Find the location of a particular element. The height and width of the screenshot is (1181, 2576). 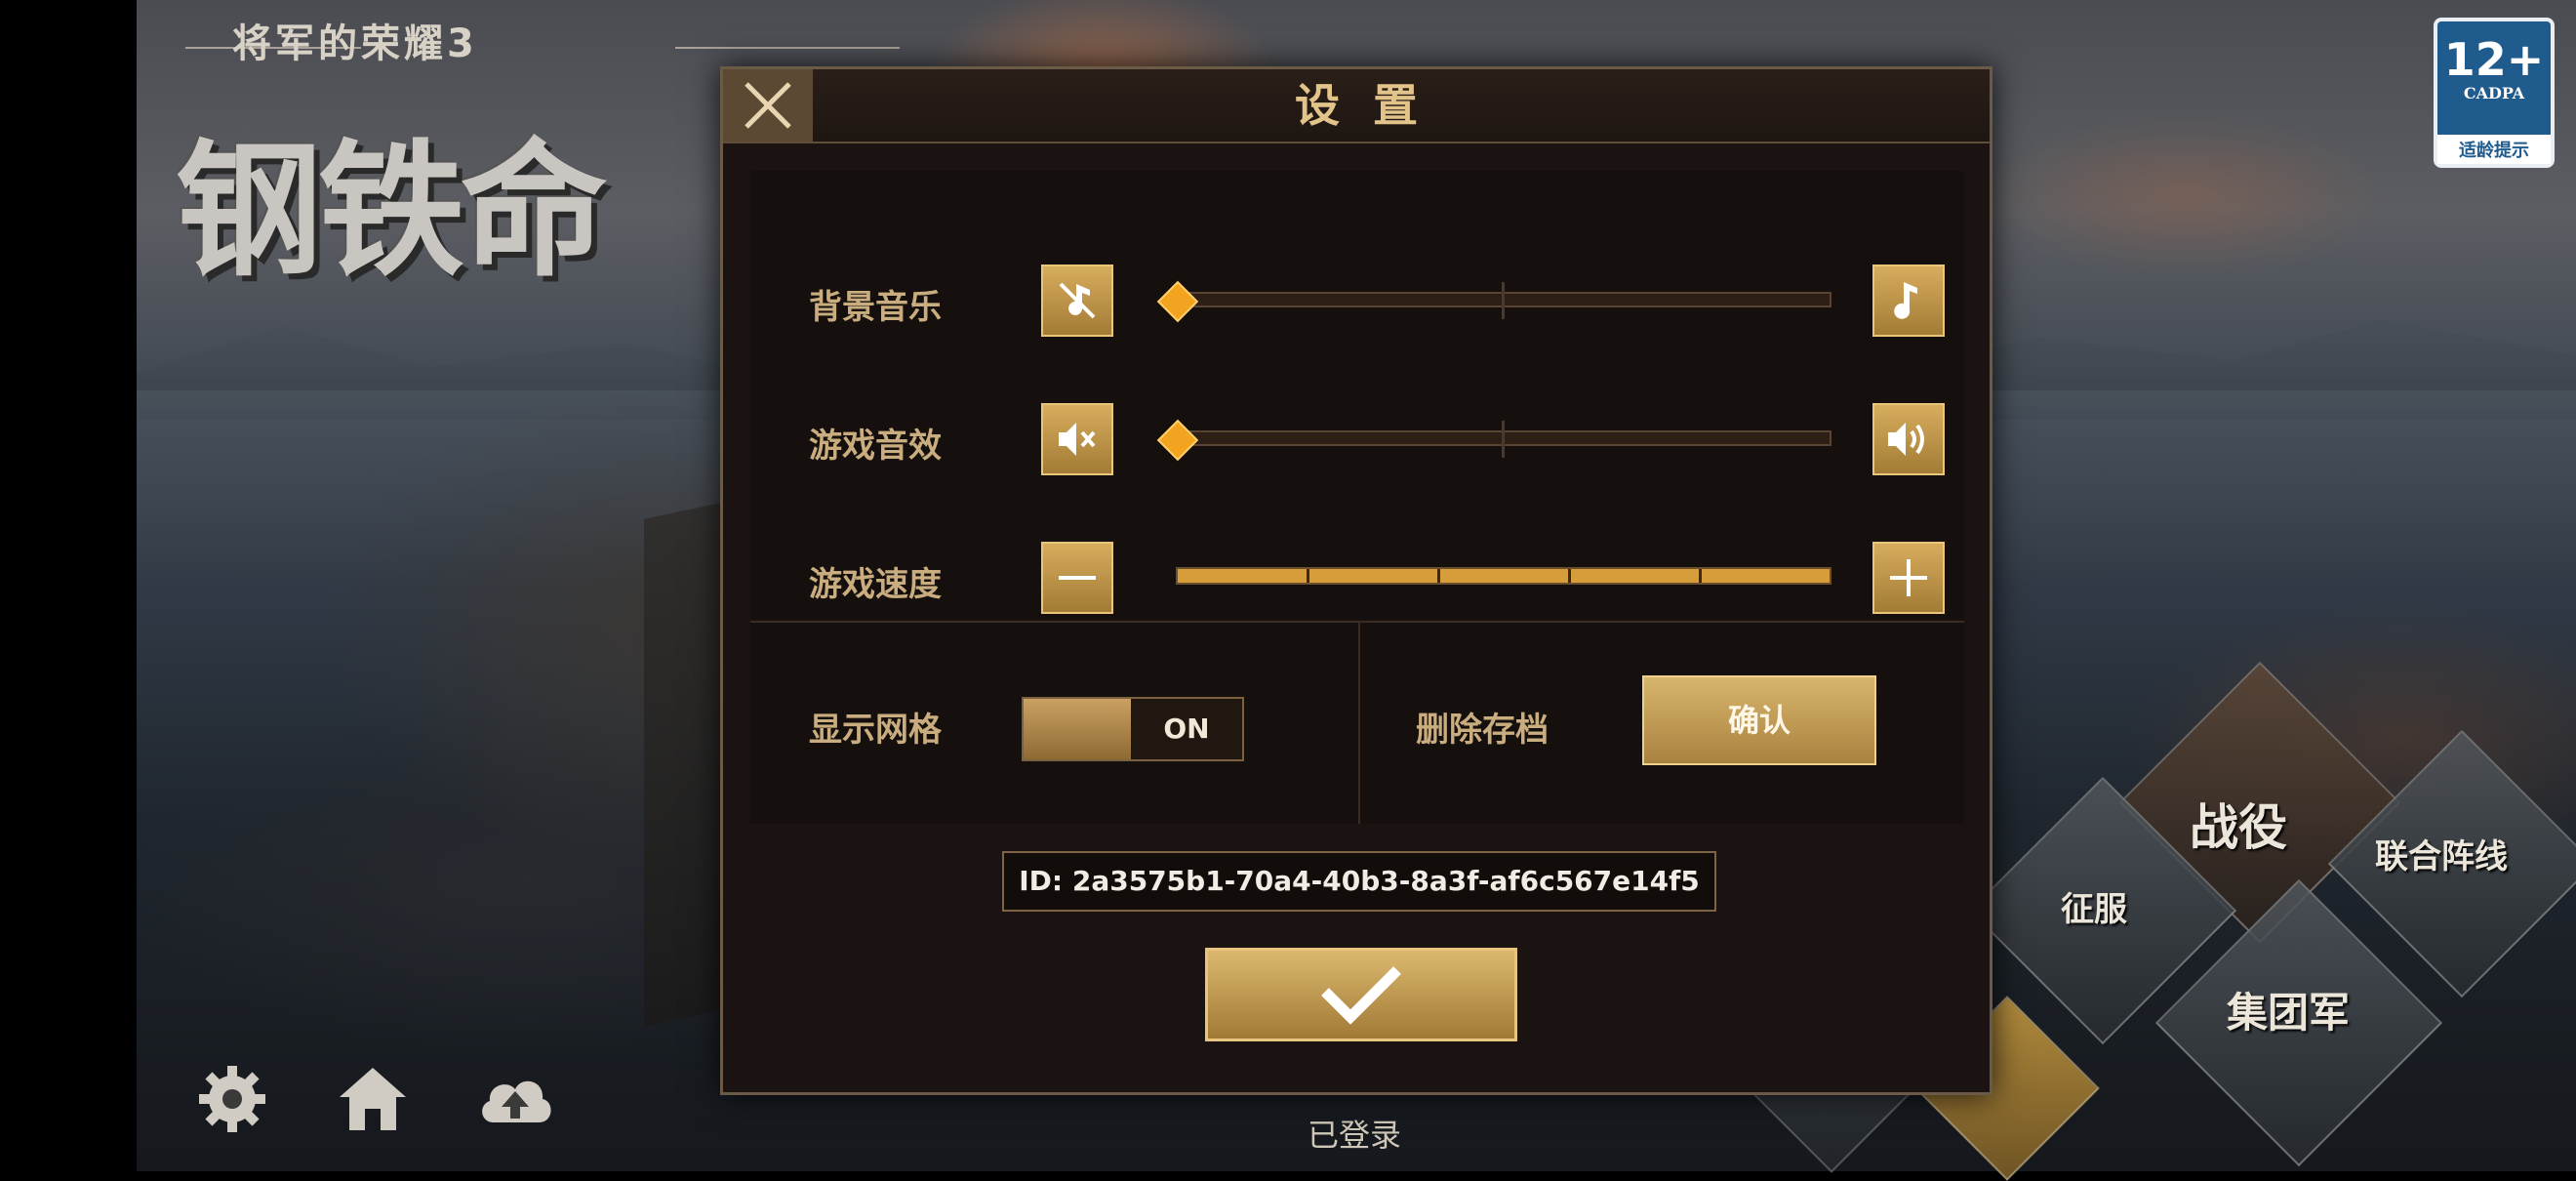

delete-save-label: 删除存档 is located at coordinates (1482, 730).